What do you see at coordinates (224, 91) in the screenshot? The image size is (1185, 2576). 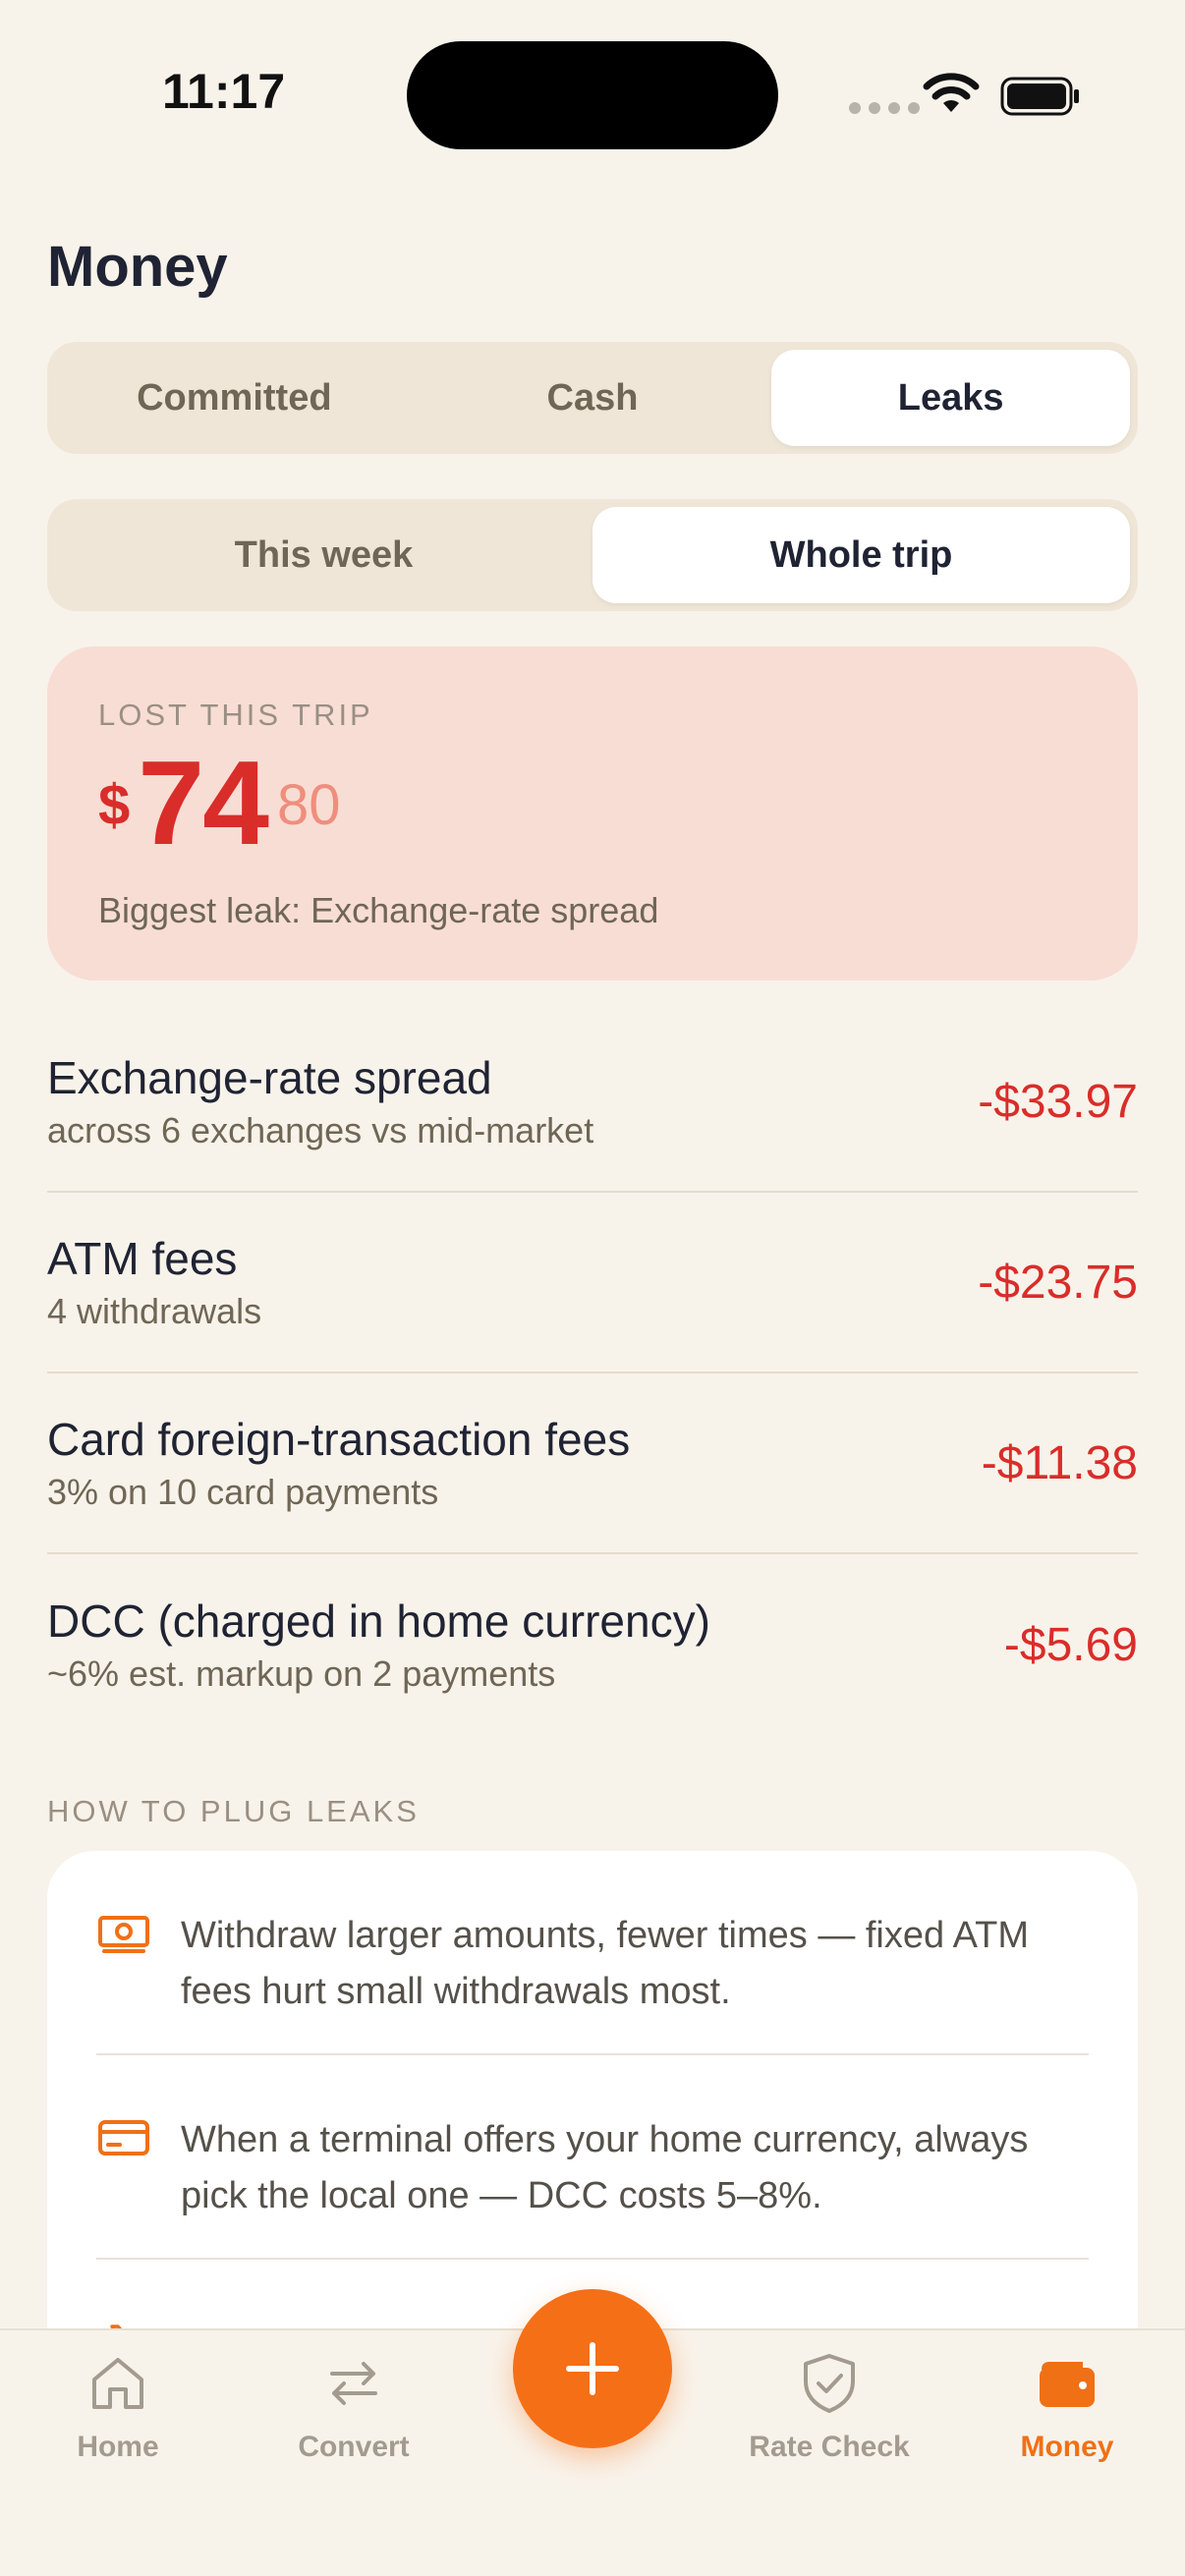 I see `status-time: 11:17` at bounding box center [224, 91].